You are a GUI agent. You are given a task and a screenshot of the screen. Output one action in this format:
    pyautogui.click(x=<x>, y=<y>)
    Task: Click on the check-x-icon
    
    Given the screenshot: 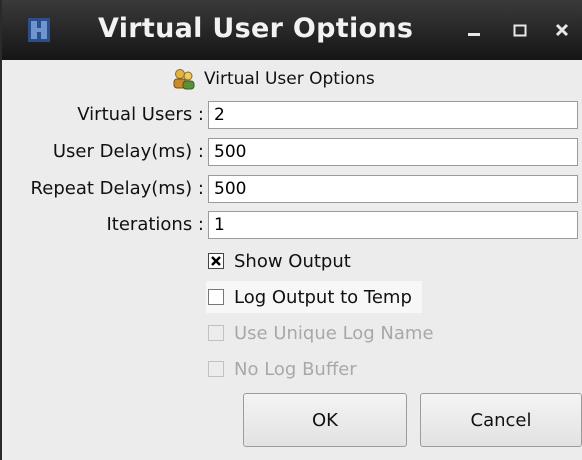 What is the action you would take?
    pyautogui.click(x=216, y=261)
    